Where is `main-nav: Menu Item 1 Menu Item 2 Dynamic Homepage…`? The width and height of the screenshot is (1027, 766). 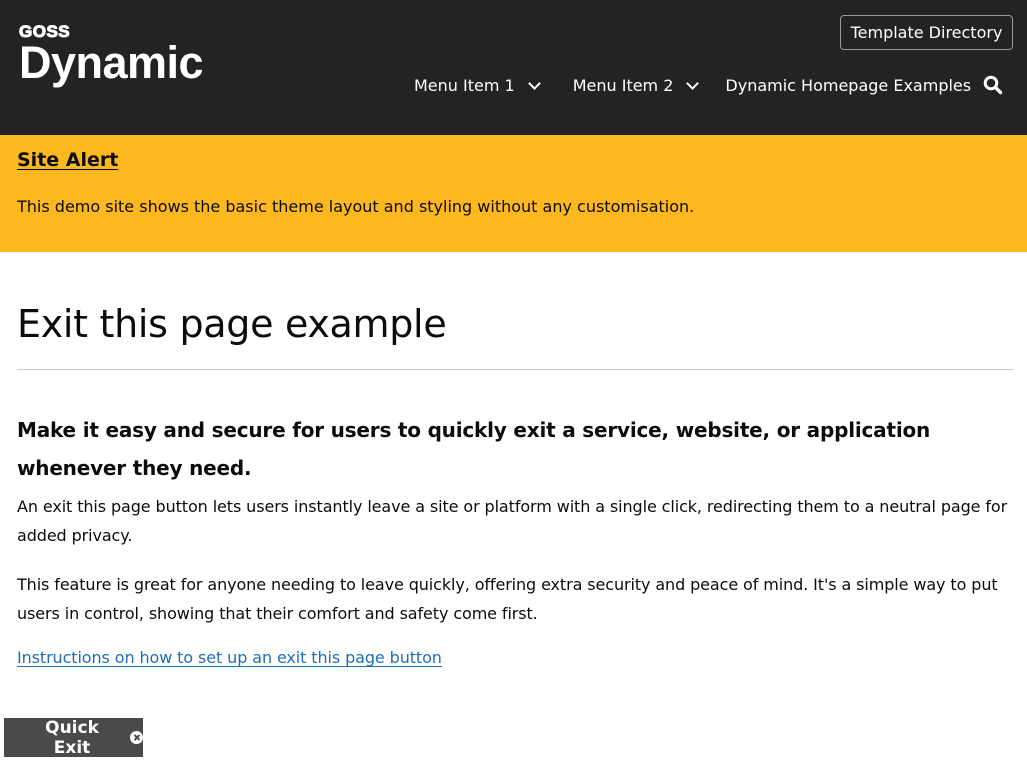 main-nav: Menu Item 1 Menu Item 2 Dynamic Homepage… is located at coordinates (692, 85).